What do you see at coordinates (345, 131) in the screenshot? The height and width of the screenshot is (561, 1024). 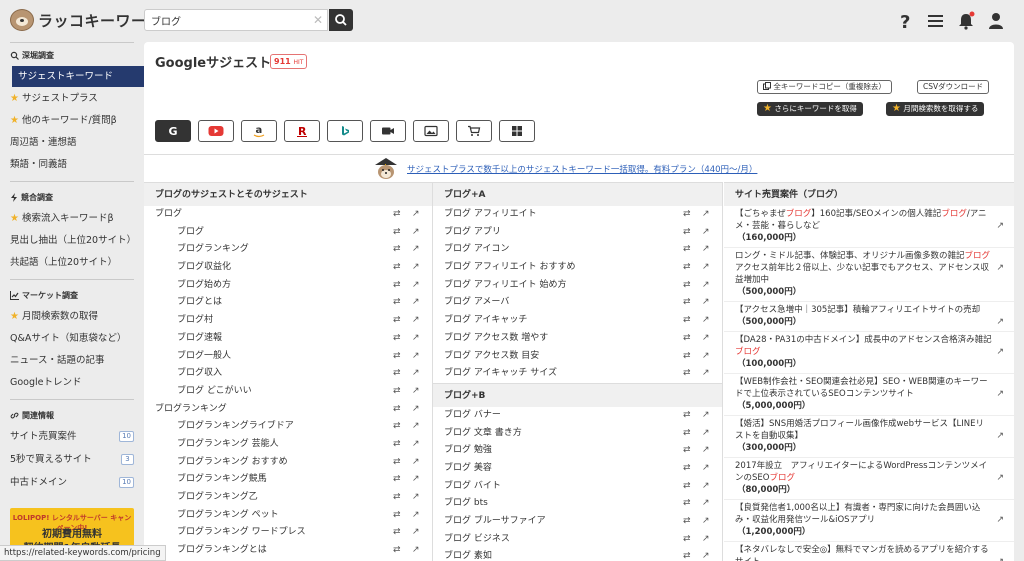 I see `bing-engine-tab` at bounding box center [345, 131].